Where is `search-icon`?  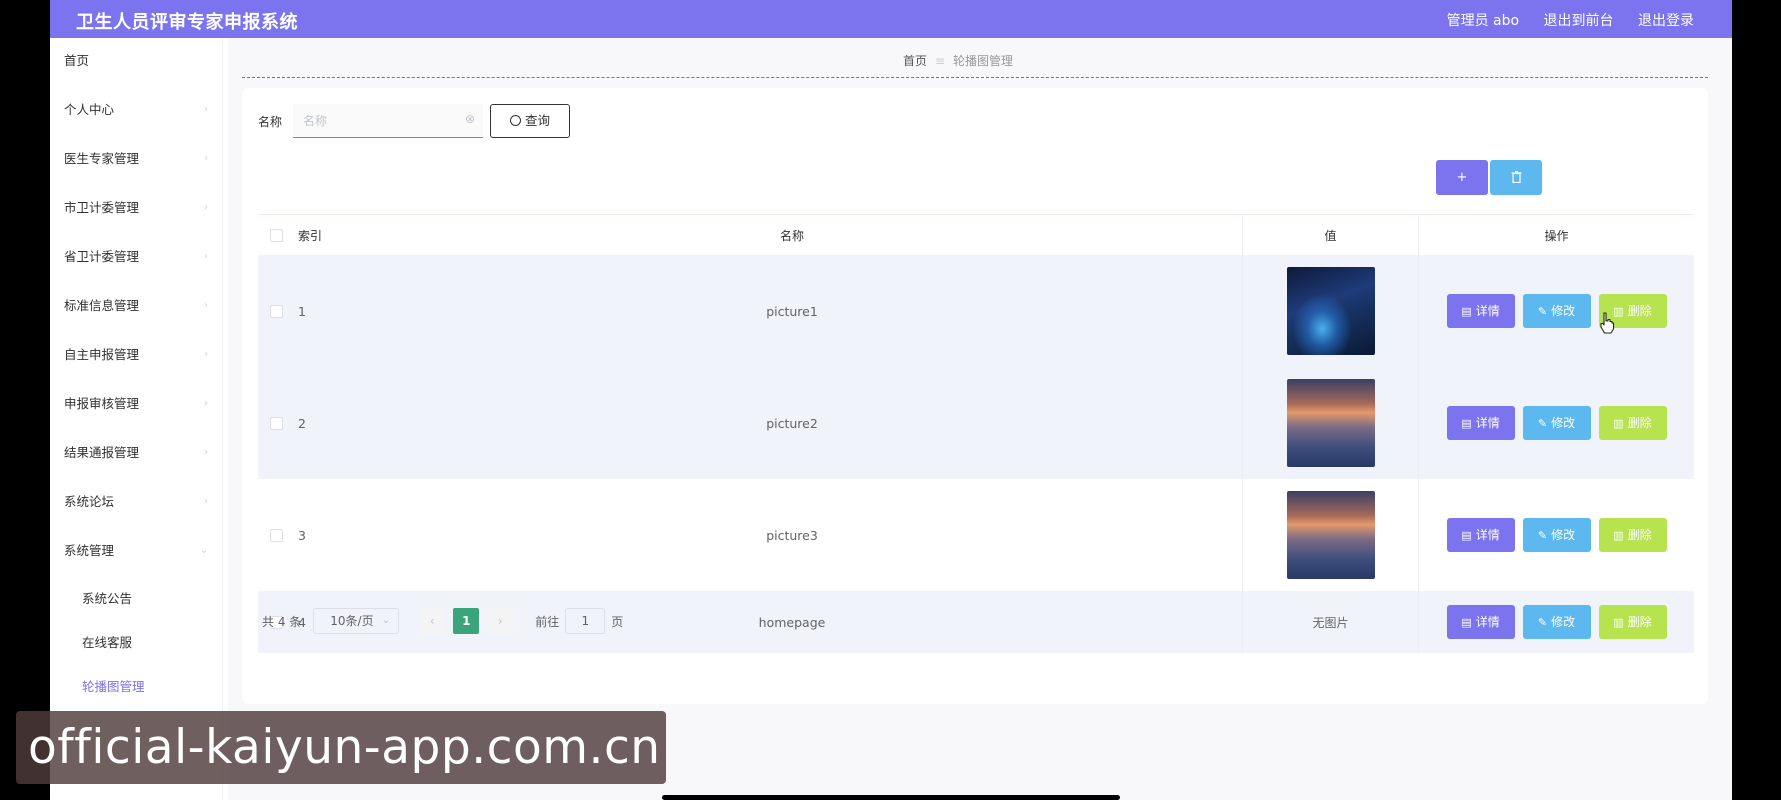 search-icon is located at coordinates (515, 120).